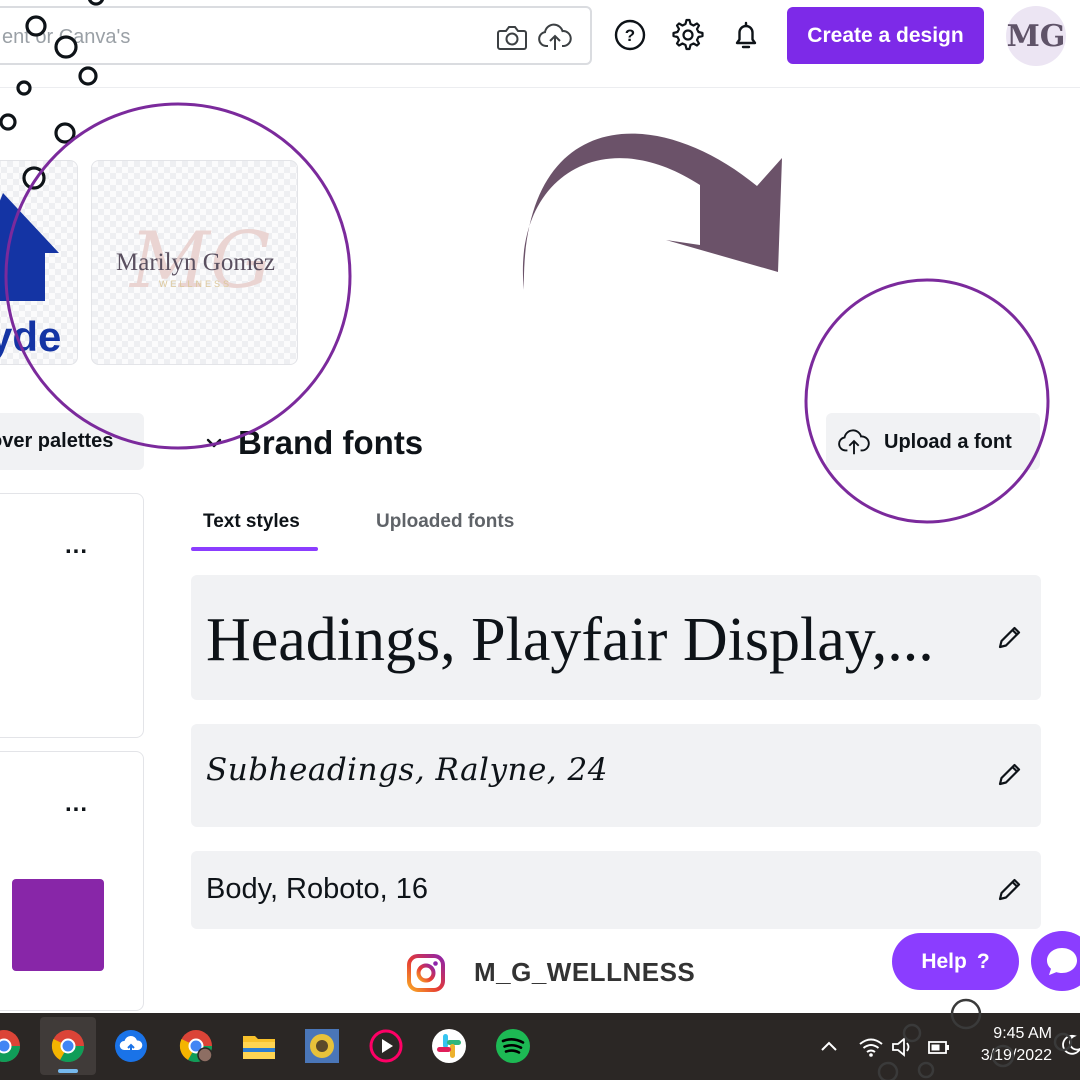  I want to click on upload-font-button: Upload a font, so click(933, 441).